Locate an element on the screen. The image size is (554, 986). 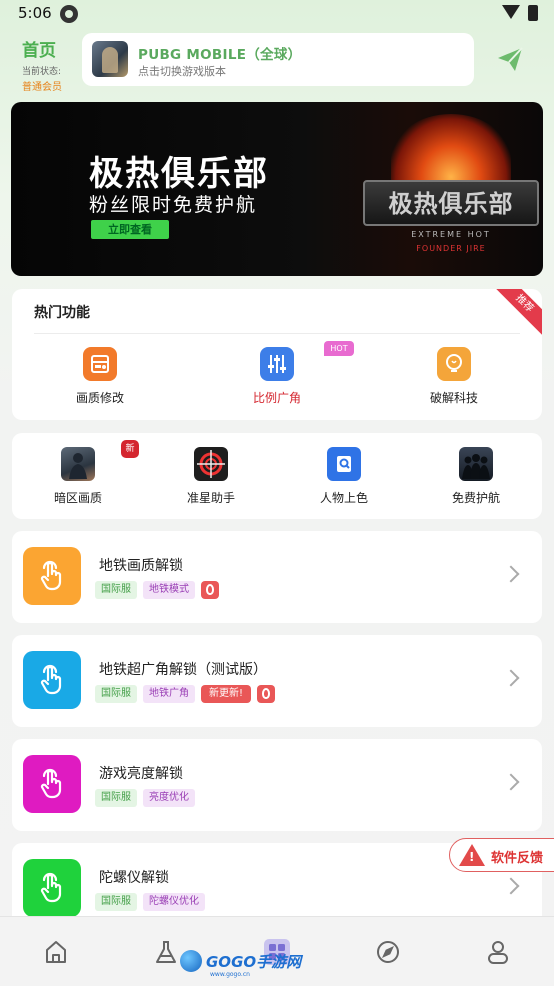
tools-card: 暗区画质 新 准星助手 人物上色 免费护航 is located at coordinates (277, 476).